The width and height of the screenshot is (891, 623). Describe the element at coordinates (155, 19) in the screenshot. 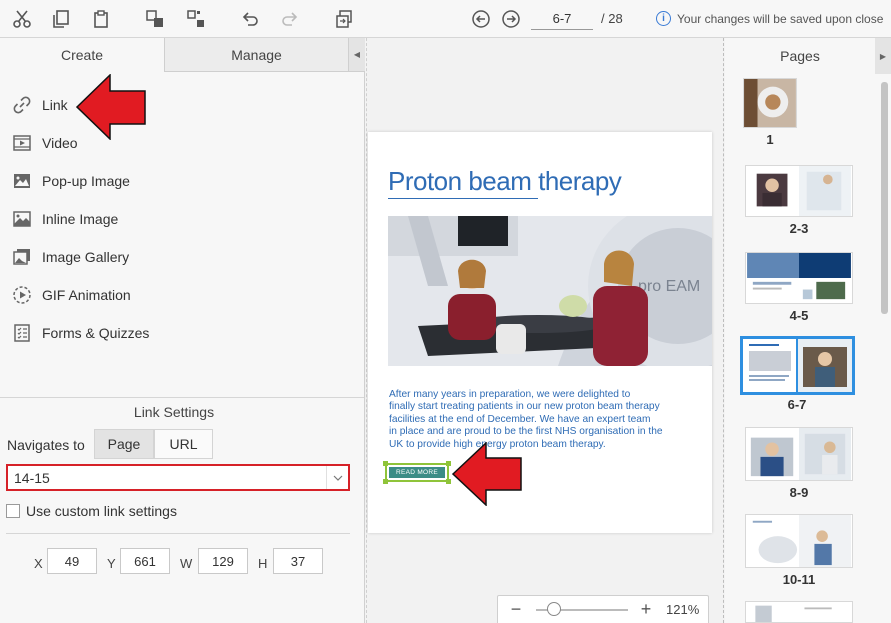

I see `group-icon` at that location.